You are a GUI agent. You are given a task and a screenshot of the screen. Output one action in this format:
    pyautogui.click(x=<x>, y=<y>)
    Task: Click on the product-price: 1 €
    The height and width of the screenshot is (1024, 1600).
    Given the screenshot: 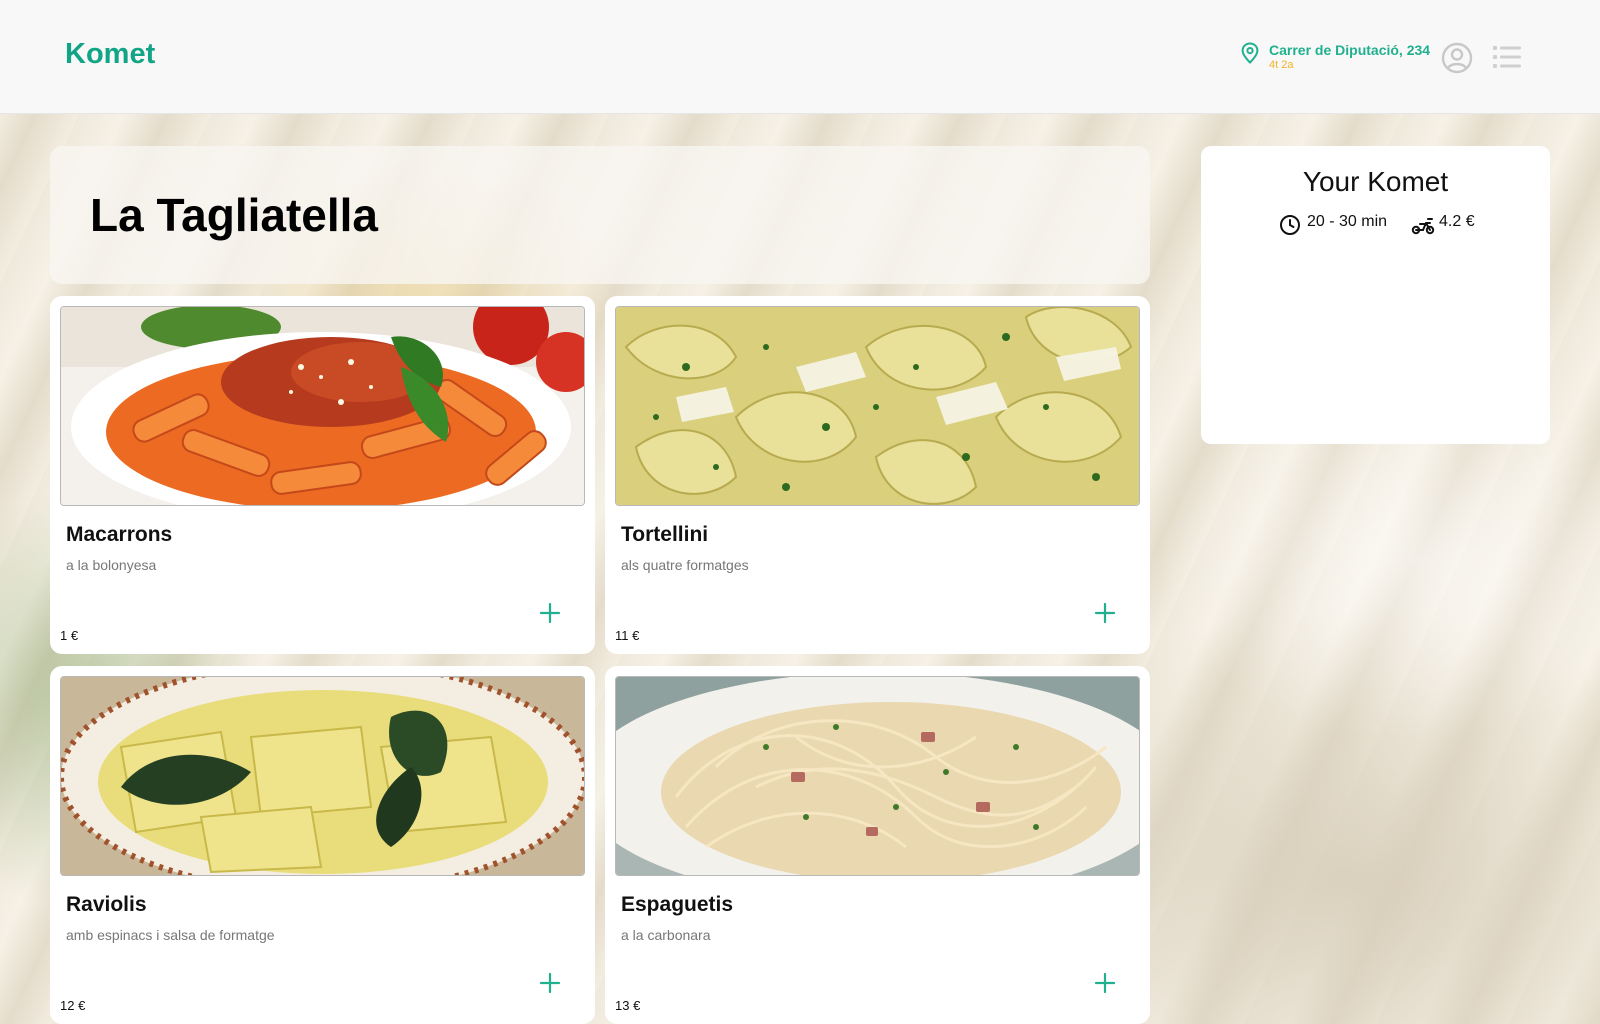 What is the action you would take?
    pyautogui.click(x=69, y=635)
    